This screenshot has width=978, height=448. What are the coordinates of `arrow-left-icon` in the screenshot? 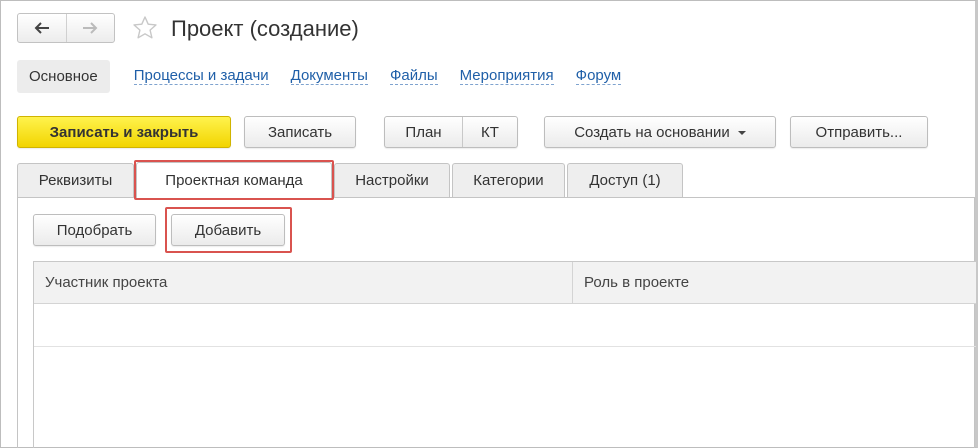 It's located at (41, 28).